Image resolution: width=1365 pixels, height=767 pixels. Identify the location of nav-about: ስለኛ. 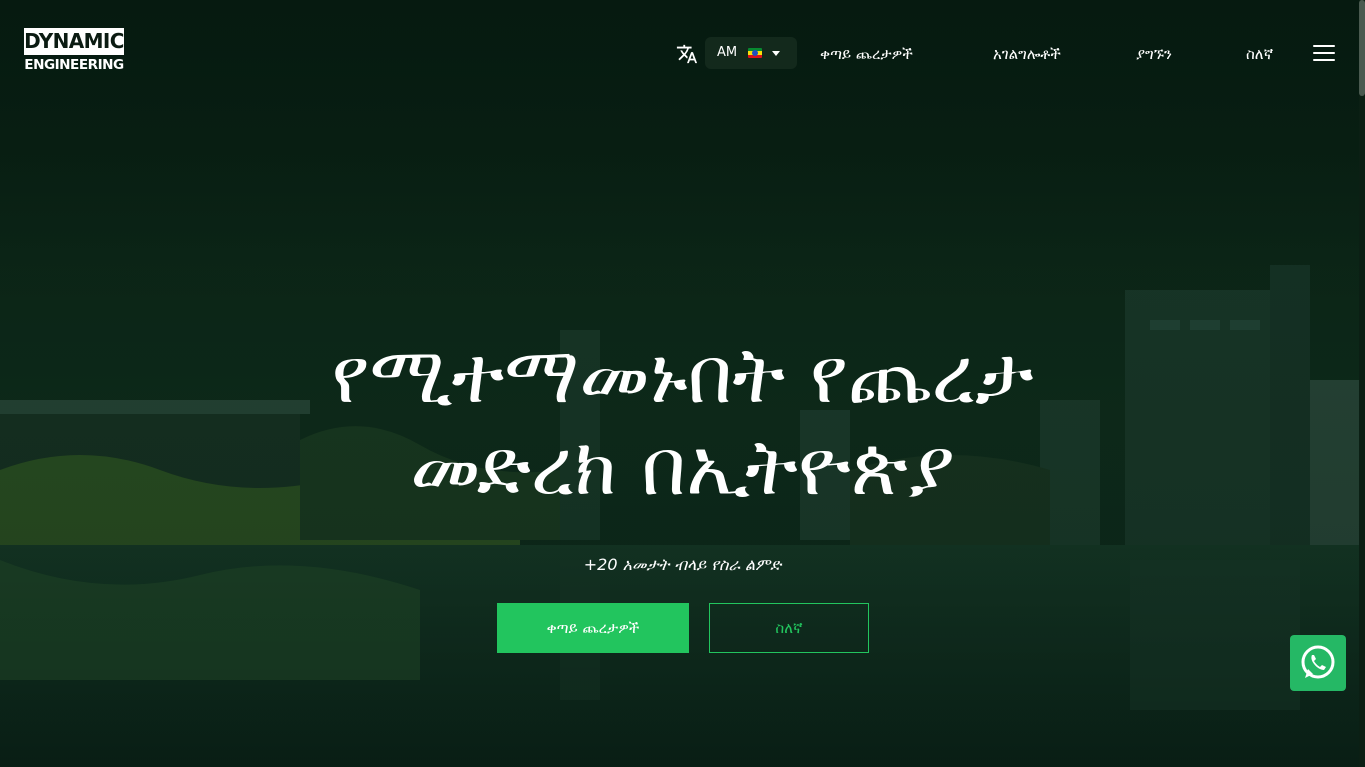
(1259, 54).